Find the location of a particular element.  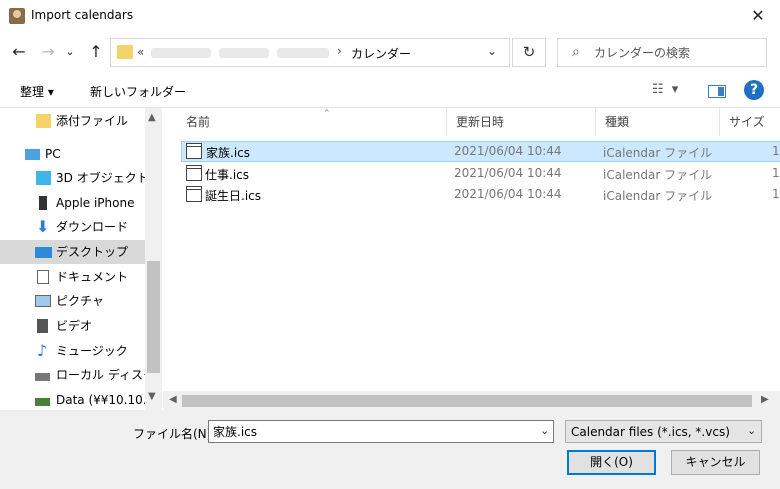

column-header-type: 種類 is located at coordinates (658, 122).